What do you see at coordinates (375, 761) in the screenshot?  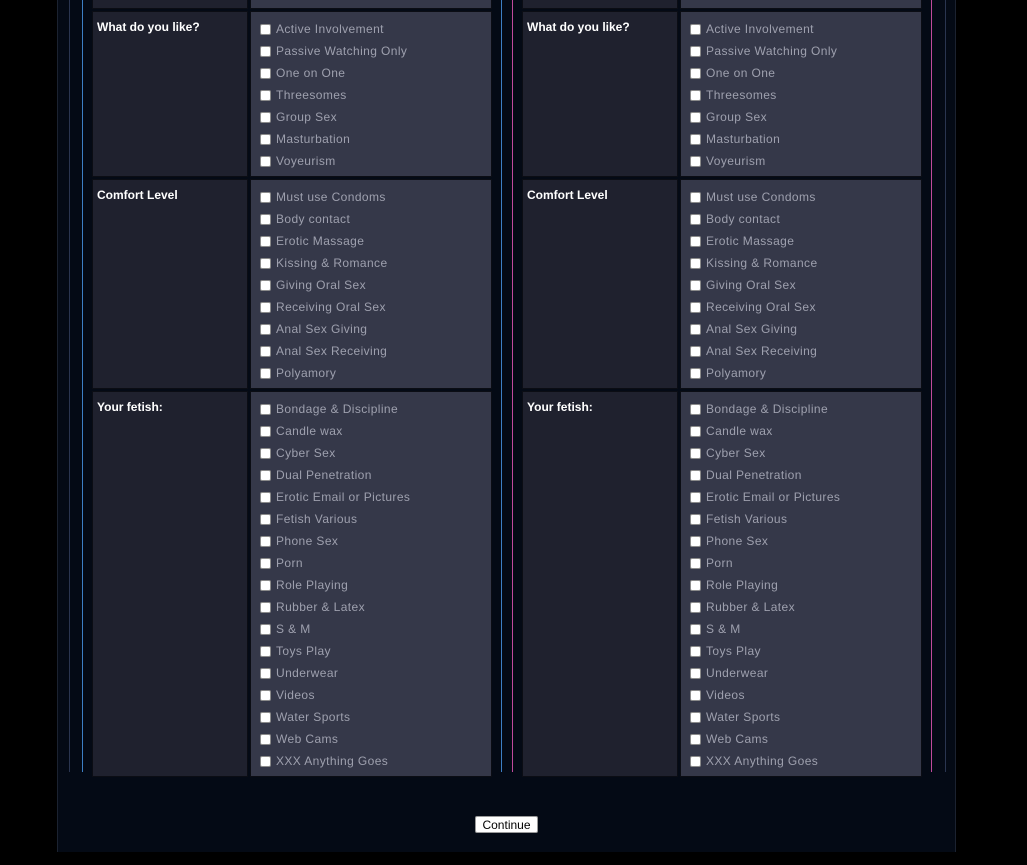 I see `option-item: XXX Anything Goes` at bounding box center [375, 761].